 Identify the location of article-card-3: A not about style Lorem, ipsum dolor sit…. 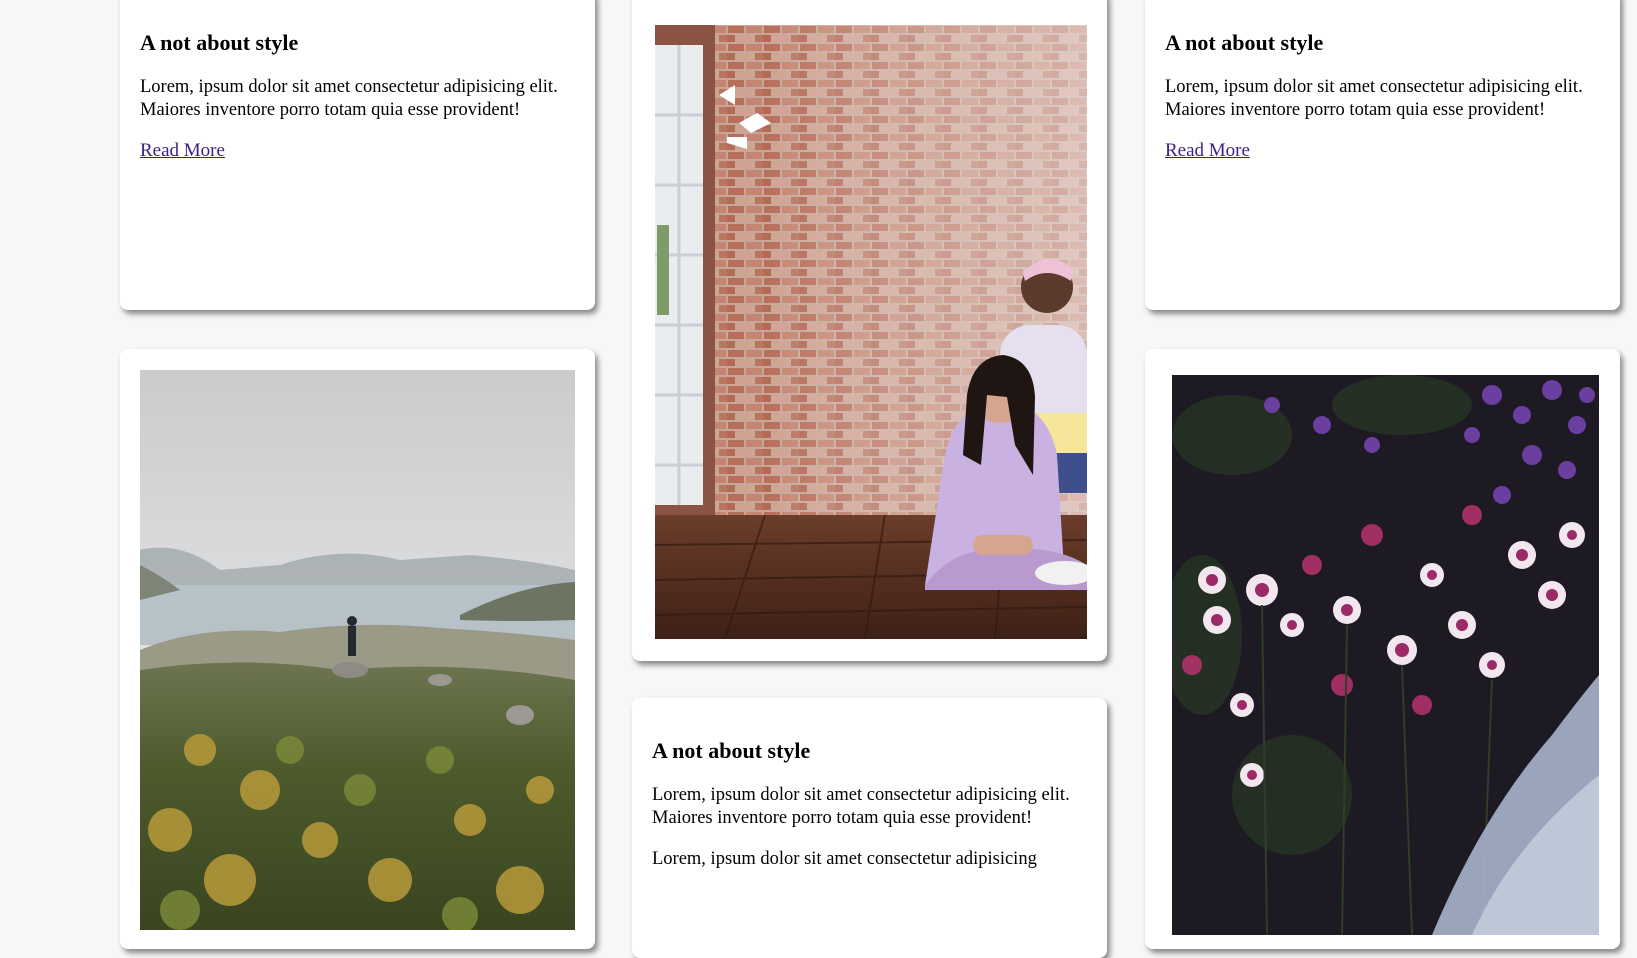
(869, 828).